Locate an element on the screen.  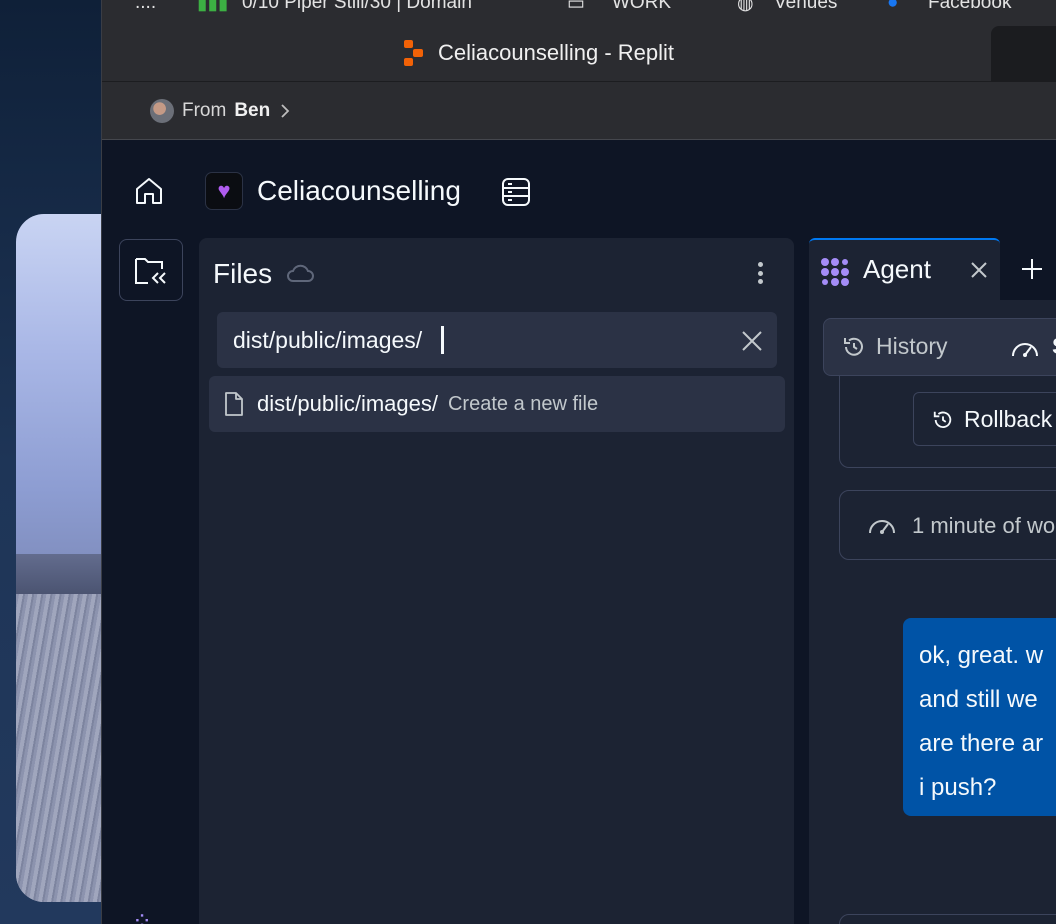
facebook-icon: ● is located at coordinates (893, 6).